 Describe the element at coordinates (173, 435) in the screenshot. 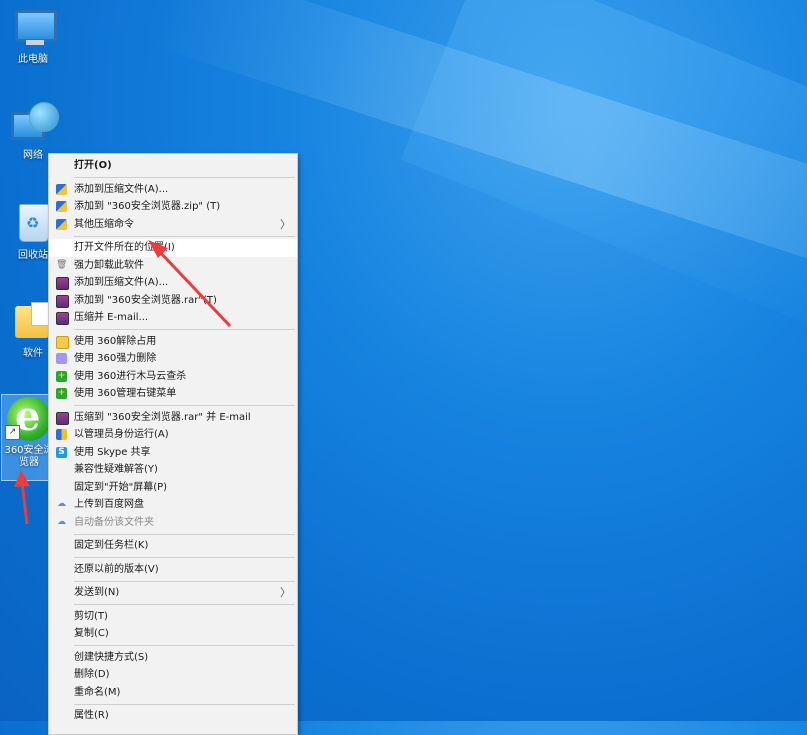

I see `menu-item-run-as-admin: 以管理员身份运行(A)` at that location.